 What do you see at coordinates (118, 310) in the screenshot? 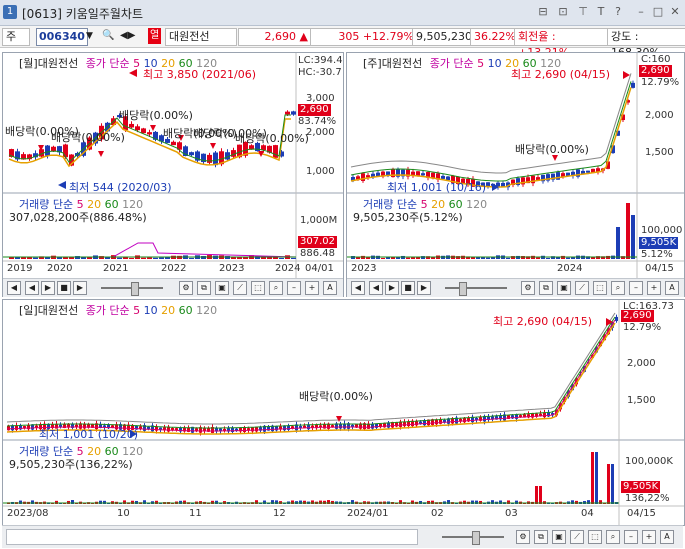
I see `panel-title-daily: [일]대원전선 종가 단순 5 10 20 60 120` at bounding box center [118, 310].